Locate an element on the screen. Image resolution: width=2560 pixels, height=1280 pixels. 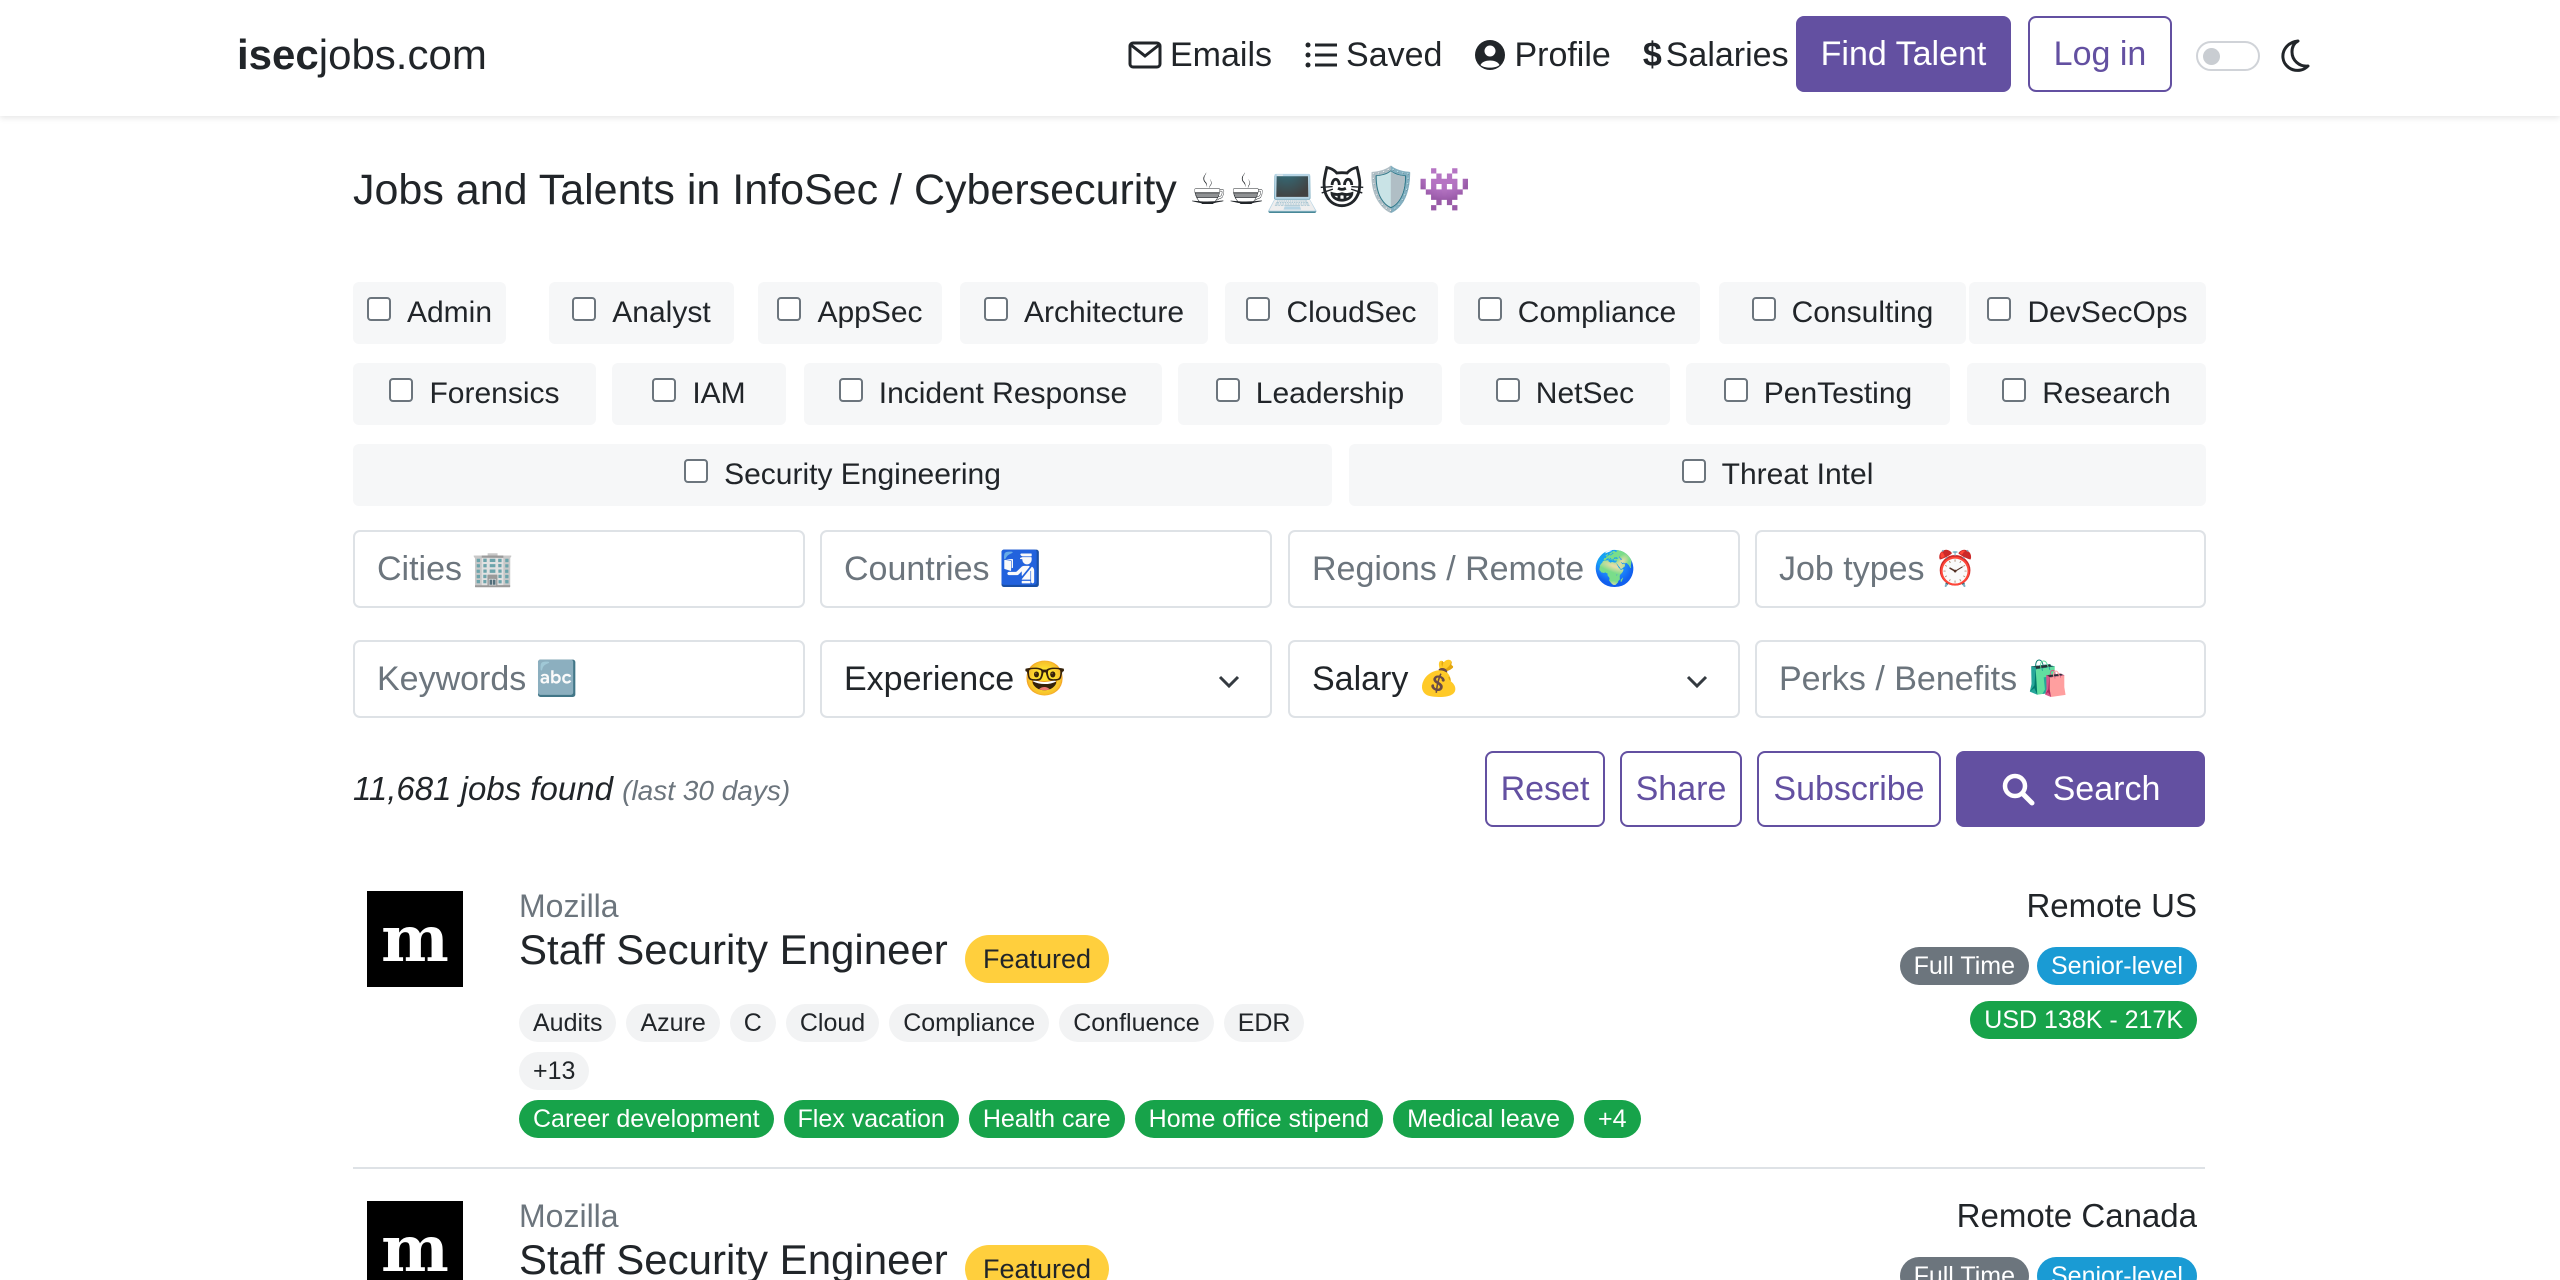
category-compliance: Compliance is located at coordinates (1577, 313).